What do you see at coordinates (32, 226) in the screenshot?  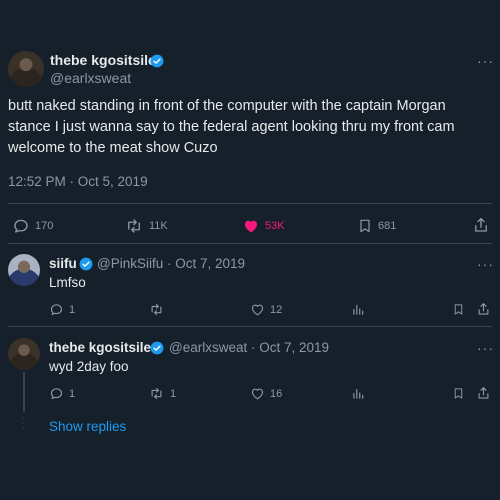 I see `reply-button: 170` at bounding box center [32, 226].